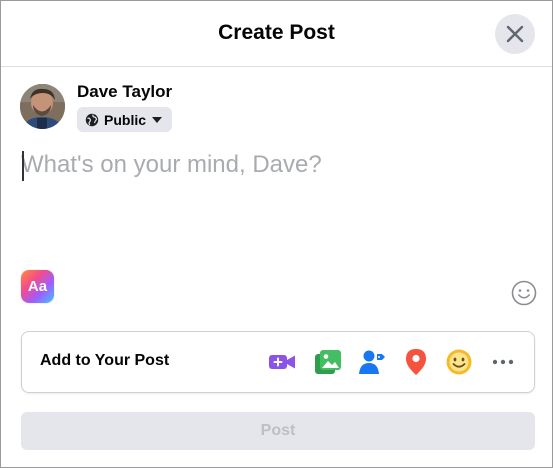  I want to click on tag-people-button, so click(372, 362).